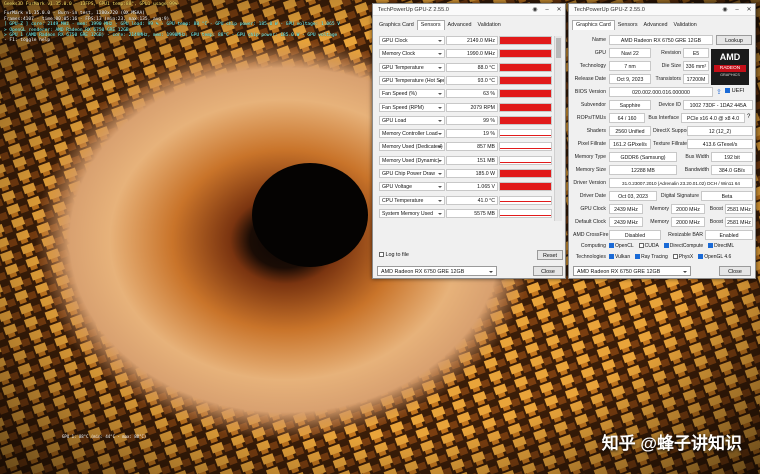 The image size is (760, 474). I want to click on sensor-name-dropdown: Memory Controller Load, so click(412, 134).